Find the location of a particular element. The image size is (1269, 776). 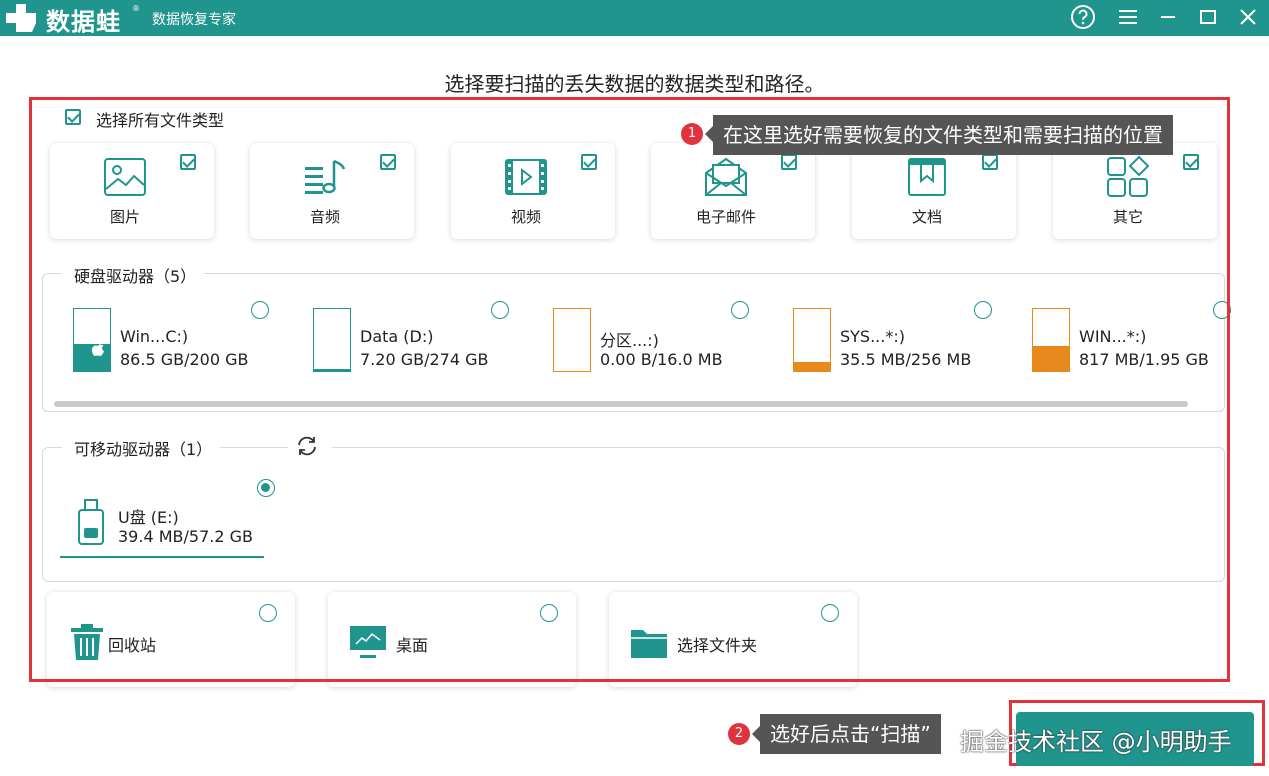

help-icon is located at coordinates (1083, 17).